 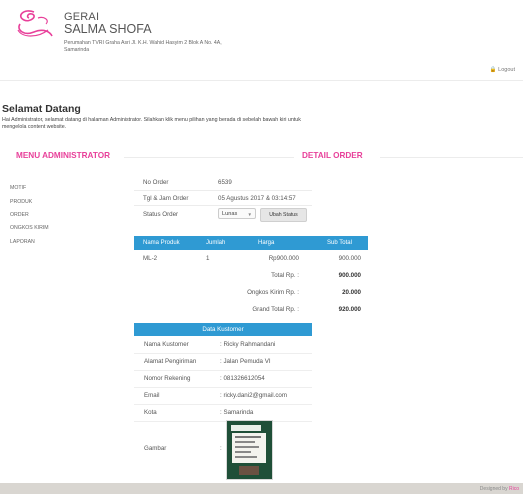 I want to click on brand-name: SALMA SHOFA, so click(x=108, y=29).